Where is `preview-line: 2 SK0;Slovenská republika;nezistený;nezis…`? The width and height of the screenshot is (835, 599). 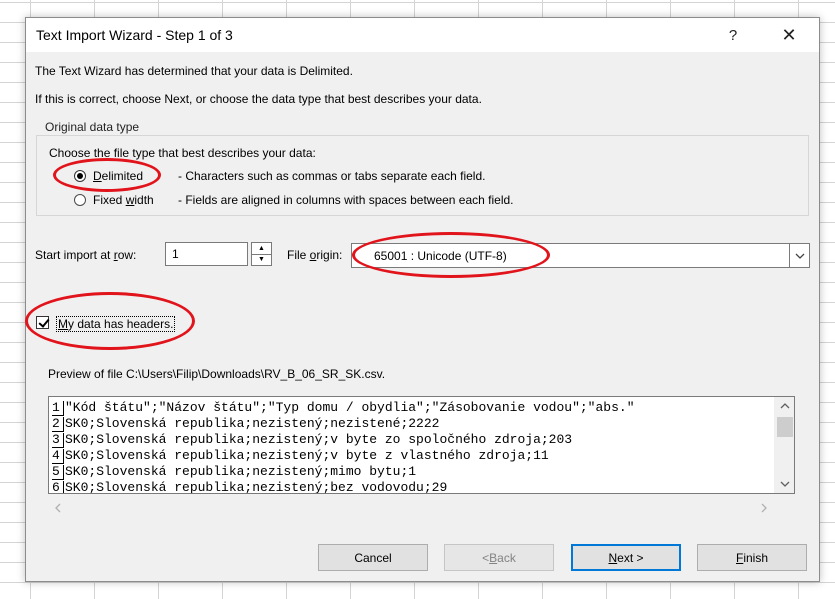
preview-line: 2 SK0;Slovenská republika;nezistený;nezis… is located at coordinates (246, 424).